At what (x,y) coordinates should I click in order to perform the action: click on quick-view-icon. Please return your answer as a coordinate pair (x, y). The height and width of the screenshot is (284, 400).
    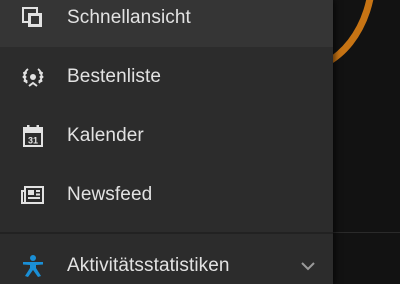
    Looking at the image, I should click on (33, 18).